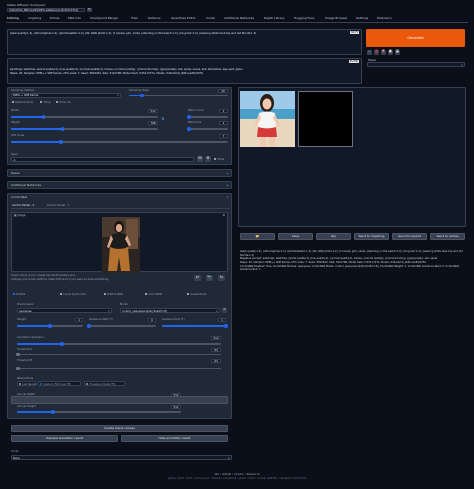  What do you see at coordinates (152, 320) in the screenshot?
I see `guidance-start-number: 0` at bounding box center [152, 320].